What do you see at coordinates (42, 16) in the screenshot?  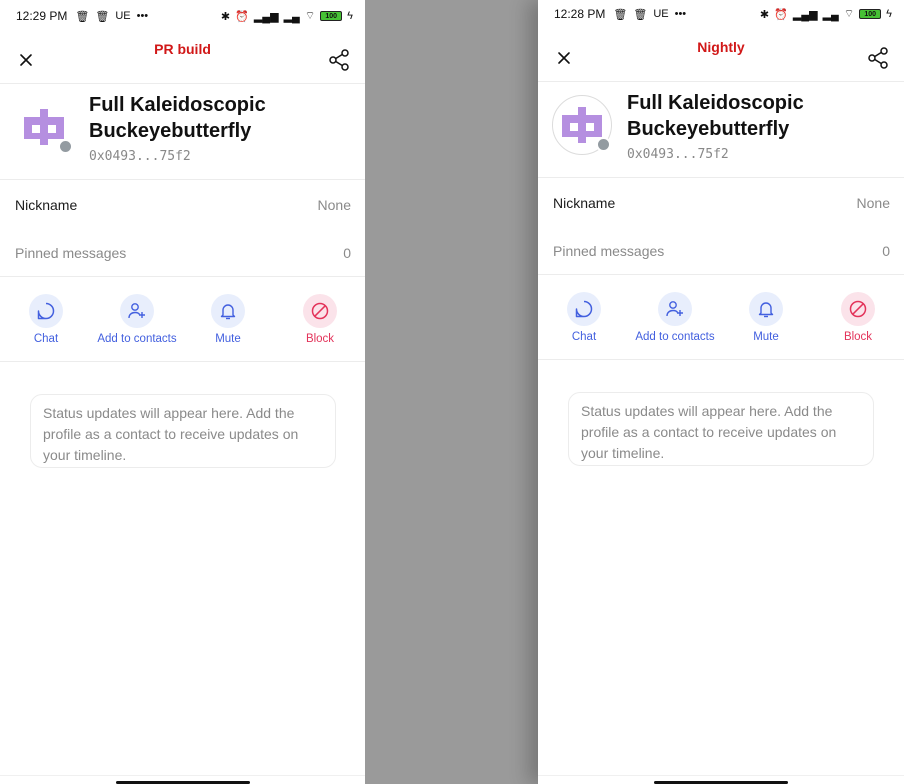 I see `status-time: 12:29 PM` at bounding box center [42, 16].